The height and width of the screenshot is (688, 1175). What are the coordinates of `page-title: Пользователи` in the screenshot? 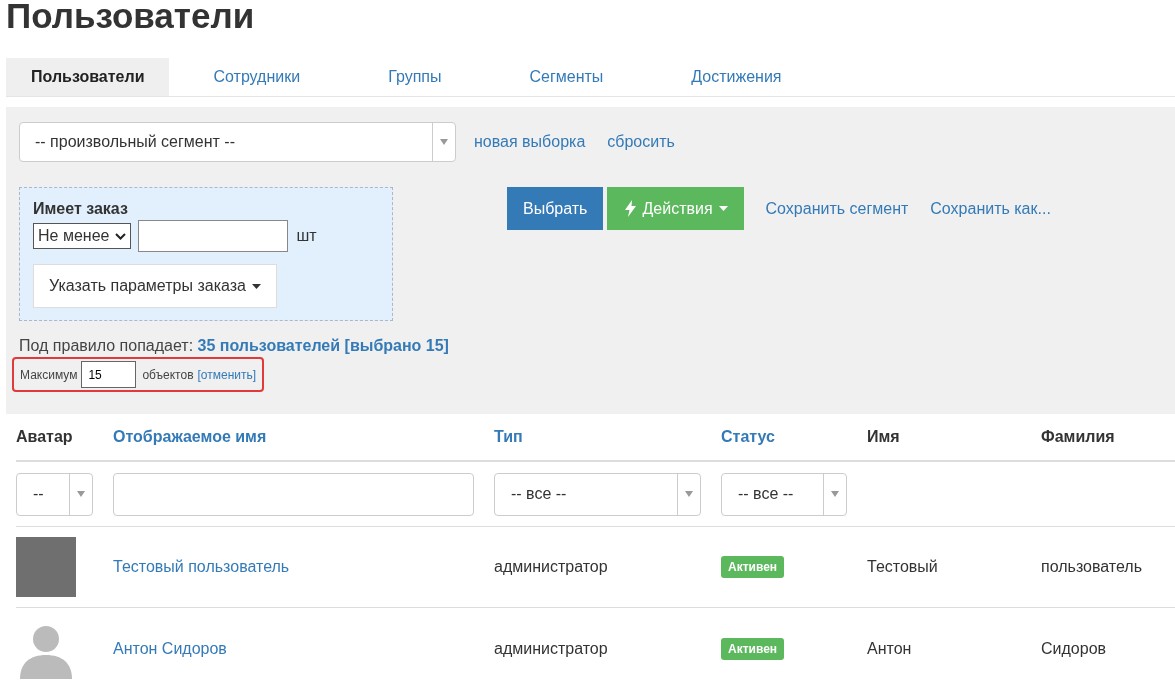 It's located at (130, 18).